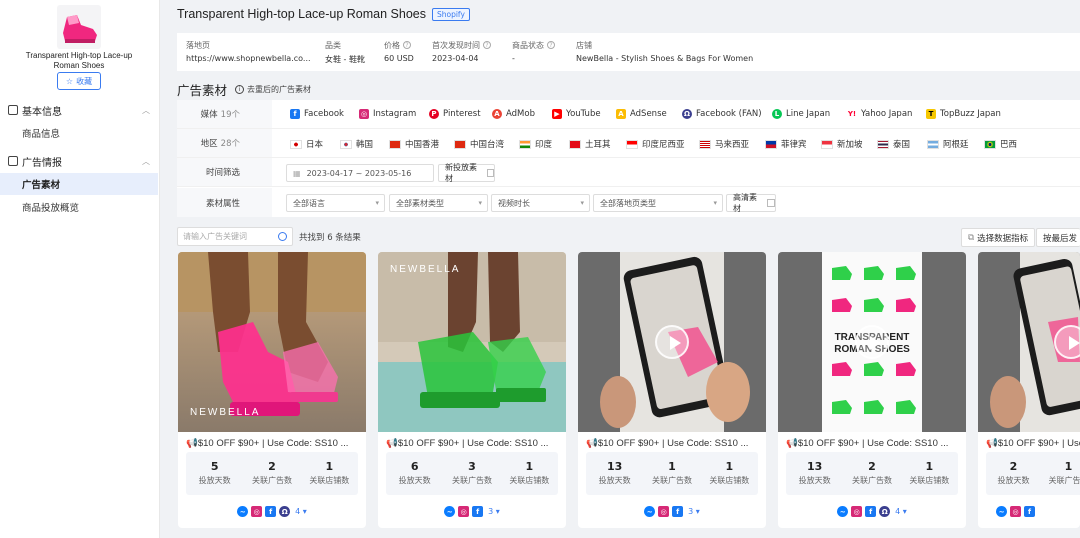 This screenshot has height=538, width=1080. I want to click on media-option-yahoo-japan: Y! Yahoo Japan, so click(879, 114).